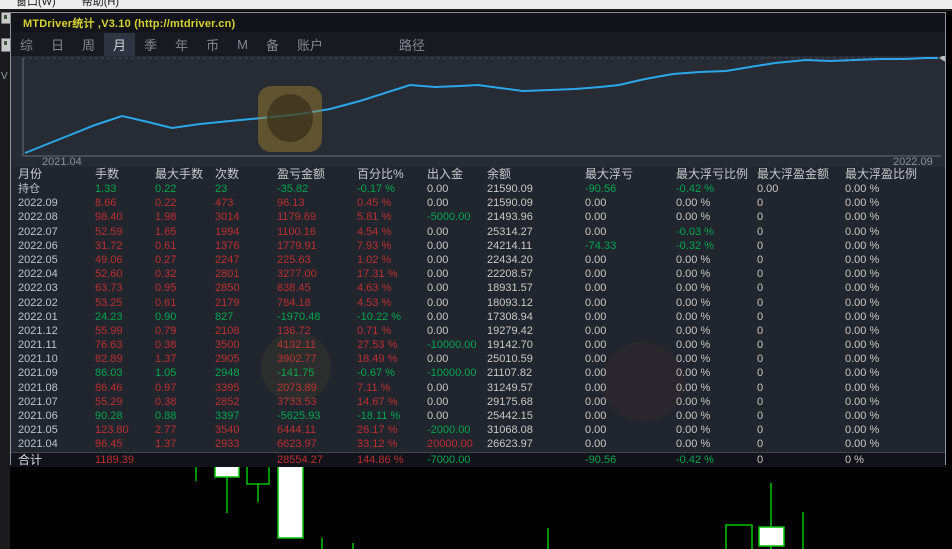 This screenshot has width=952, height=549. I want to click on table-cell: 2179, so click(227, 302).